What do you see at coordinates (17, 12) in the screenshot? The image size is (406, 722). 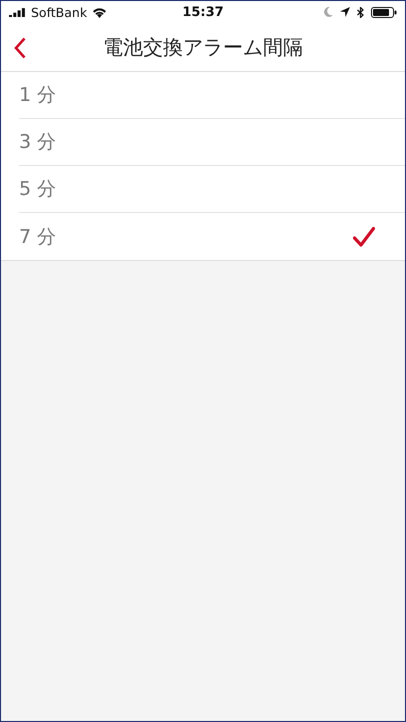 I see `signal-icon` at bounding box center [17, 12].